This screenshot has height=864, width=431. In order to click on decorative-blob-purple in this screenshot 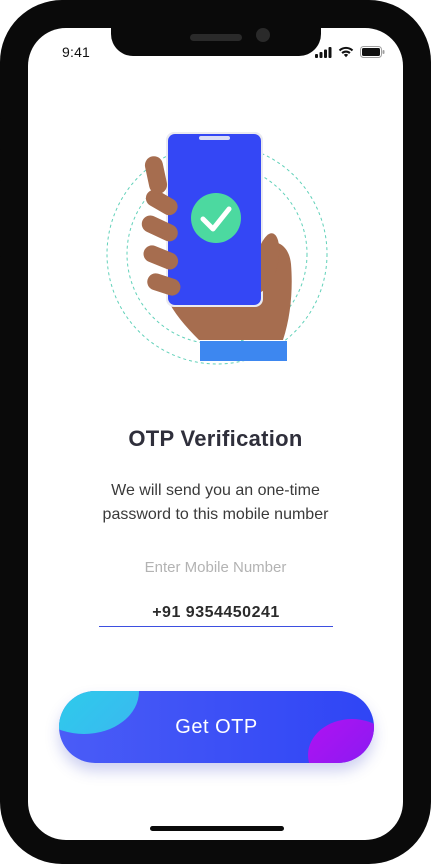, I will do `click(341, 741)`.